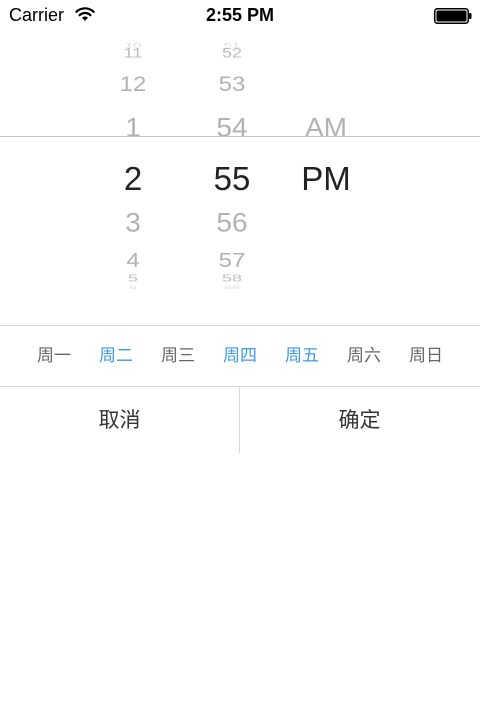 The width and height of the screenshot is (480, 720). I want to click on status-time: 2:55 PM, so click(240, 15).